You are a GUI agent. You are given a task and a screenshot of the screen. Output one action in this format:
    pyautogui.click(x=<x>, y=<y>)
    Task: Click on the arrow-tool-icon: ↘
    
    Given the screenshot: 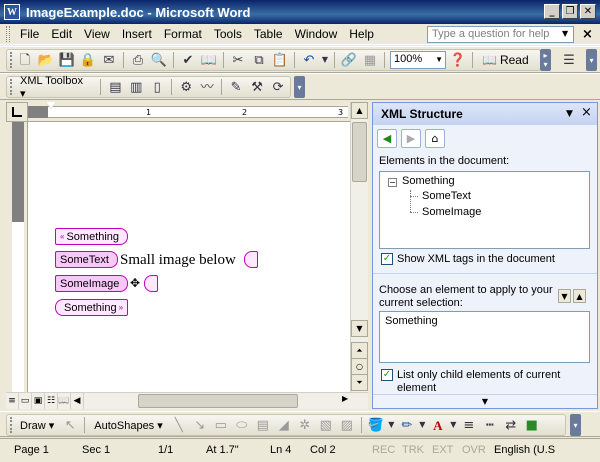 What is the action you would take?
    pyautogui.click(x=200, y=425)
    